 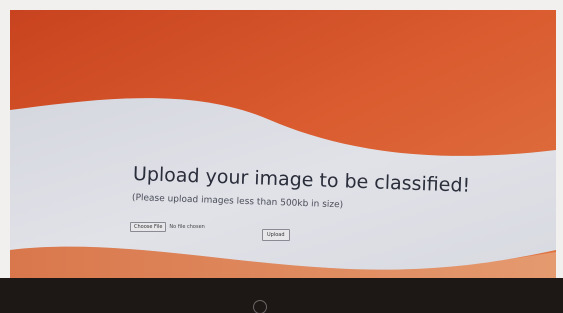 What do you see at coordinates (559, 156) in the screenshot?
I see `bezel-right` at bounding box center [559, 156].